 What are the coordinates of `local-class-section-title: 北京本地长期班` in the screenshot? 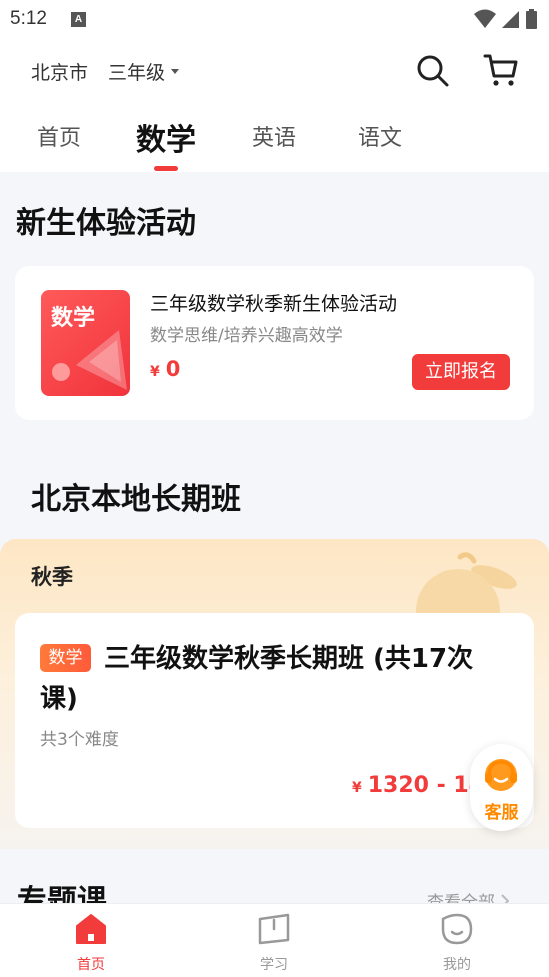 It's located at (136, 499).